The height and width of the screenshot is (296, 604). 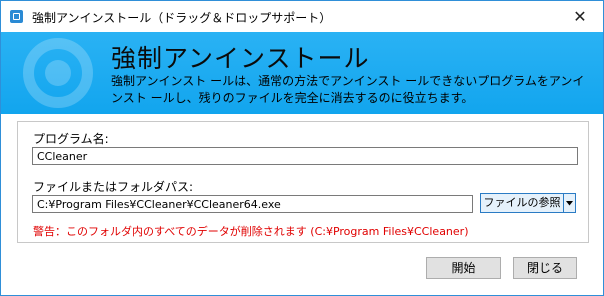 What do you see at coordinates (522, 203) in the screenshot?
I see `browse-file-button: ファイルの参照` at bounding box center [522, 203].